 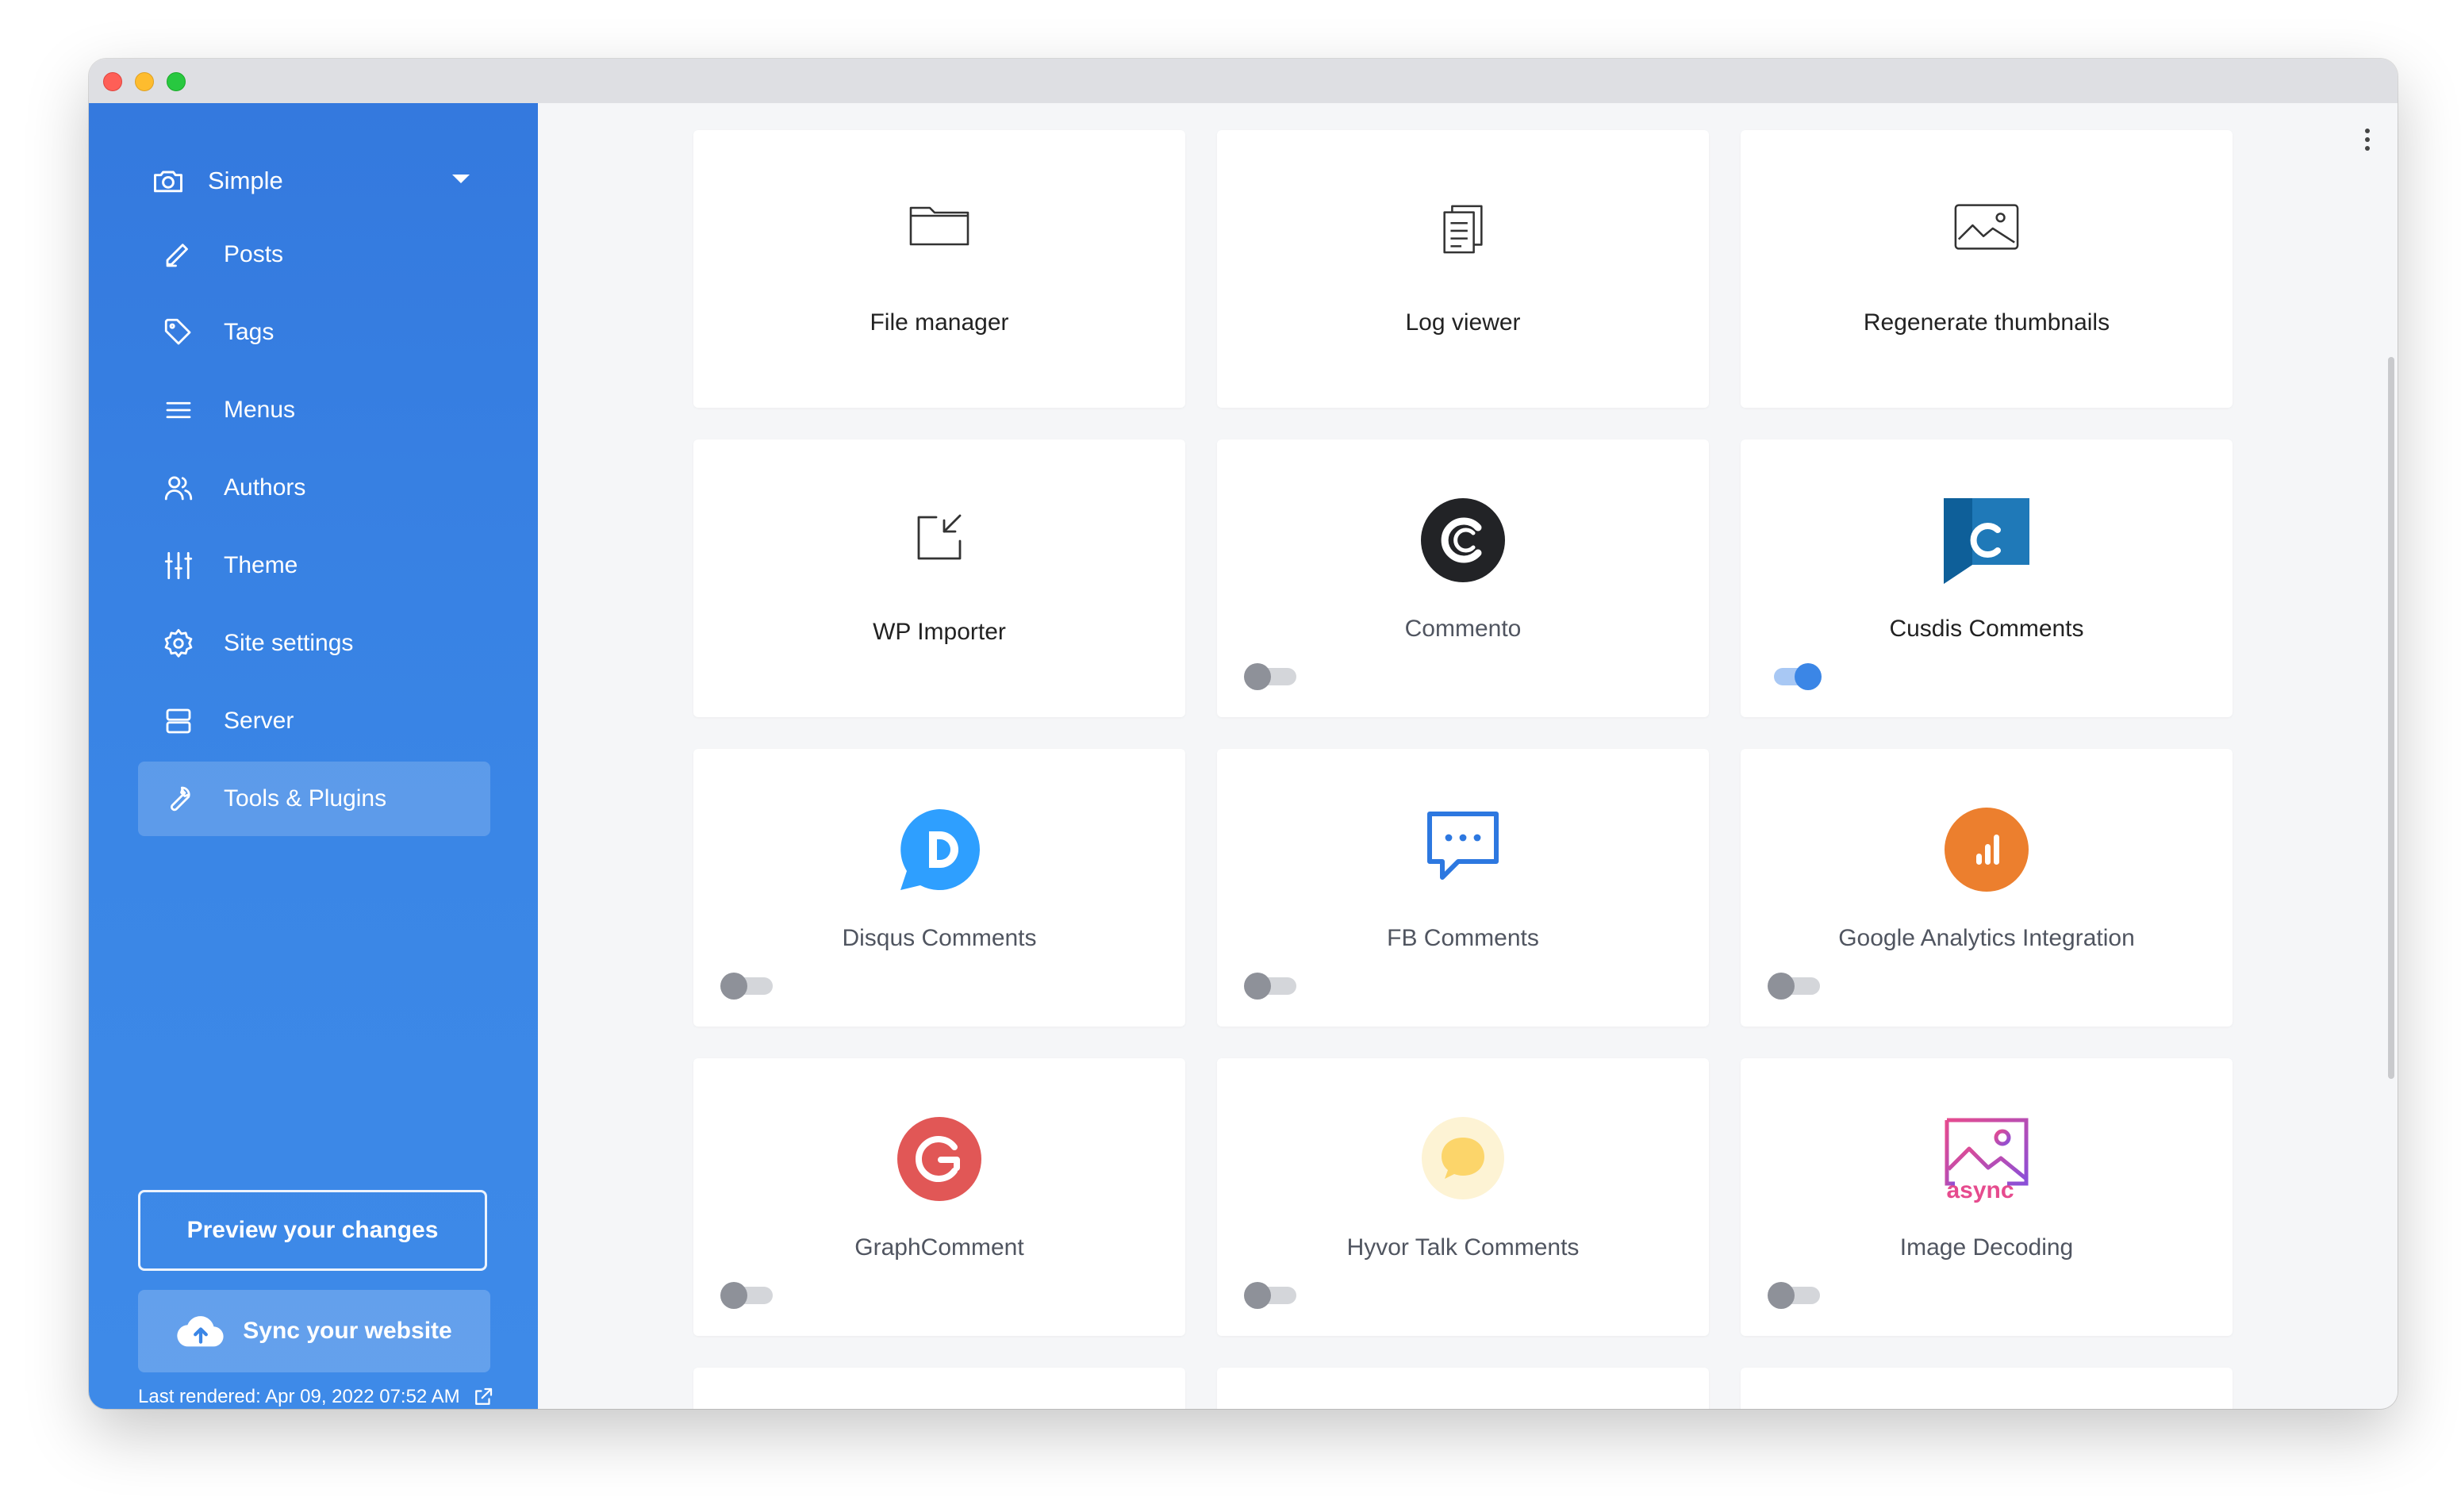 I want to click on pencil-icon, so click(x=177, y=256).